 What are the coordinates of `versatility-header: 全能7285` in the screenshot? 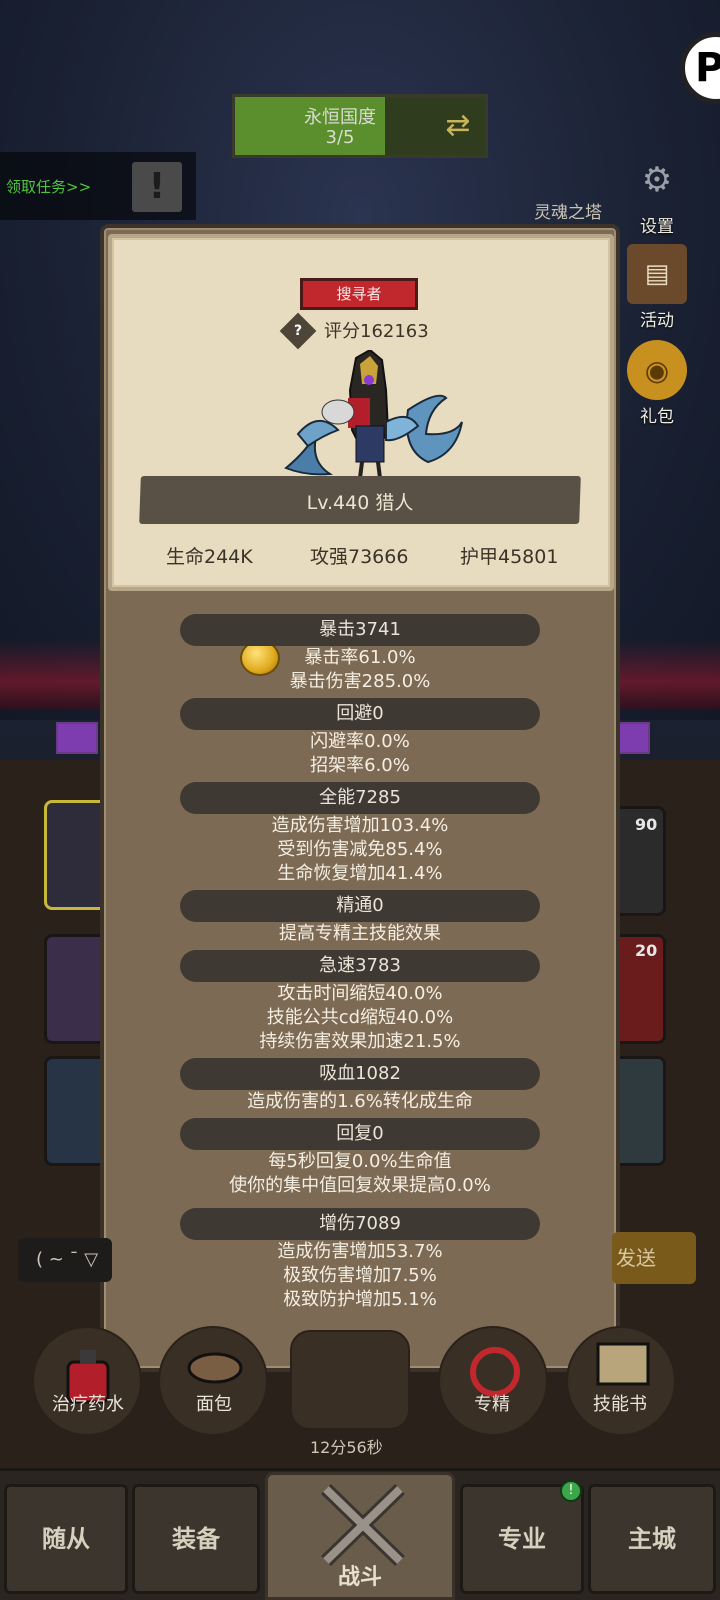 It's located at (360, 798).